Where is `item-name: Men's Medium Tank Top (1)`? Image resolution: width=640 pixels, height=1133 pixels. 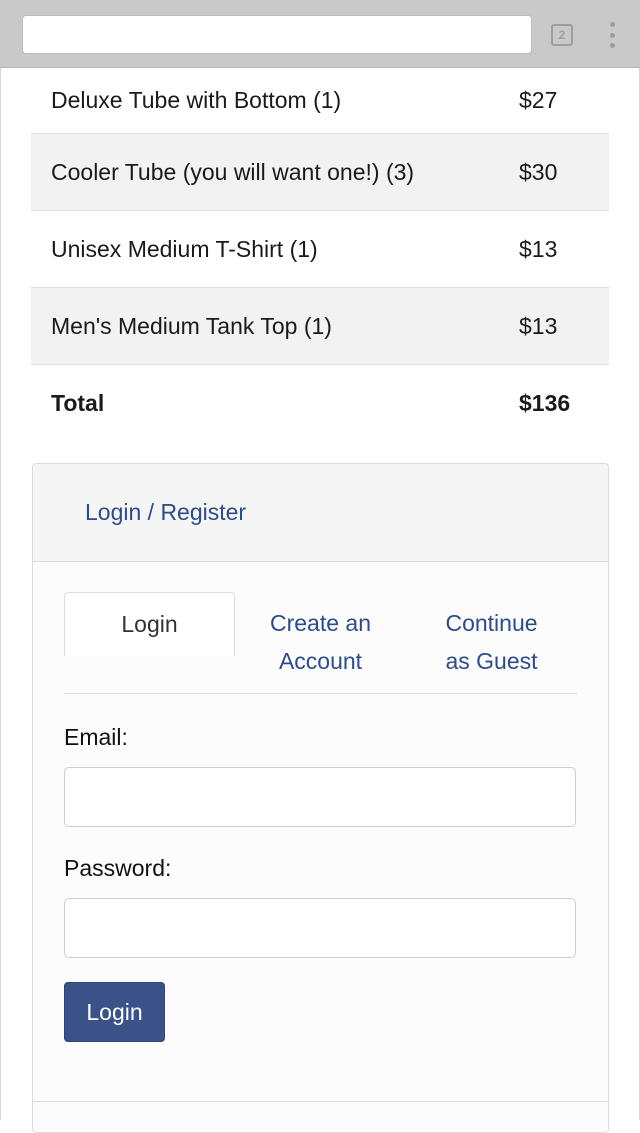 item-name: Men's Medium Tank Top (1) is located at coordinates (191, 325).